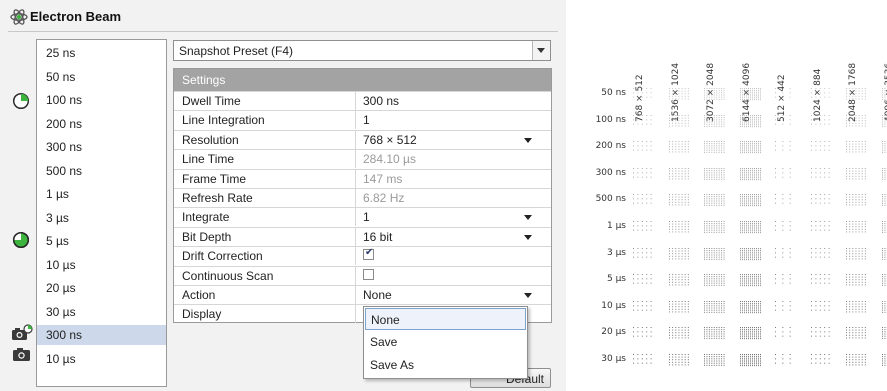  I want to click on dwell-time-item: 5 µs, so click(101, 241).